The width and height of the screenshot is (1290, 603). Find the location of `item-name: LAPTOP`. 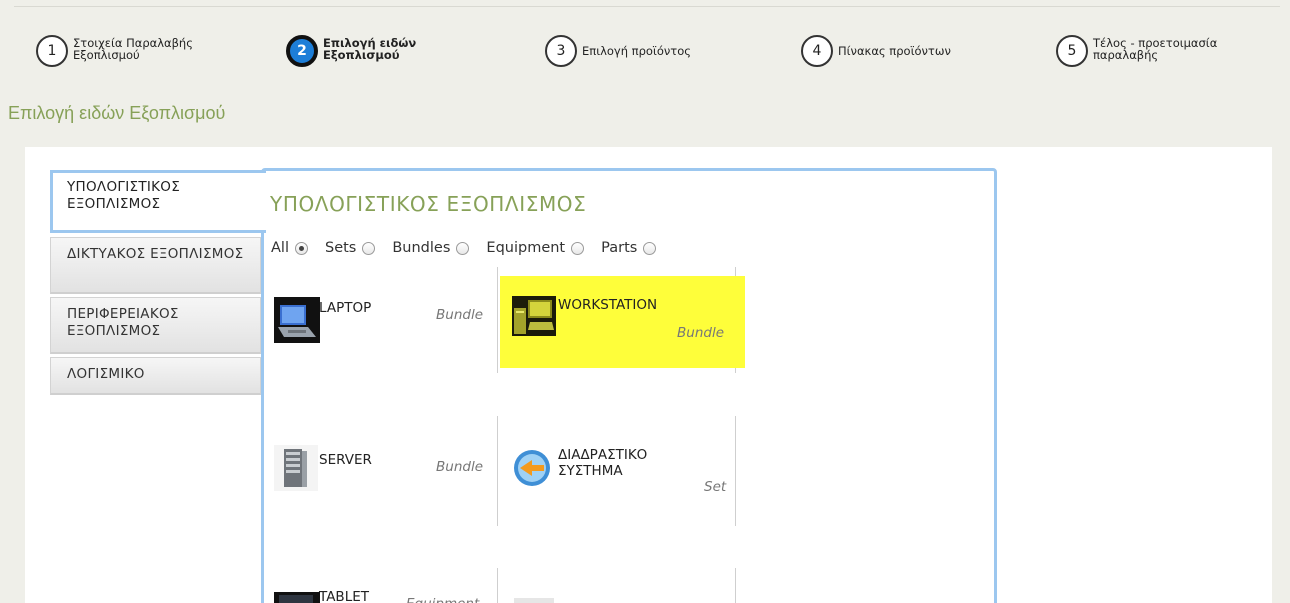

item-name: LAPTOP is located at coordinates (345, 308).